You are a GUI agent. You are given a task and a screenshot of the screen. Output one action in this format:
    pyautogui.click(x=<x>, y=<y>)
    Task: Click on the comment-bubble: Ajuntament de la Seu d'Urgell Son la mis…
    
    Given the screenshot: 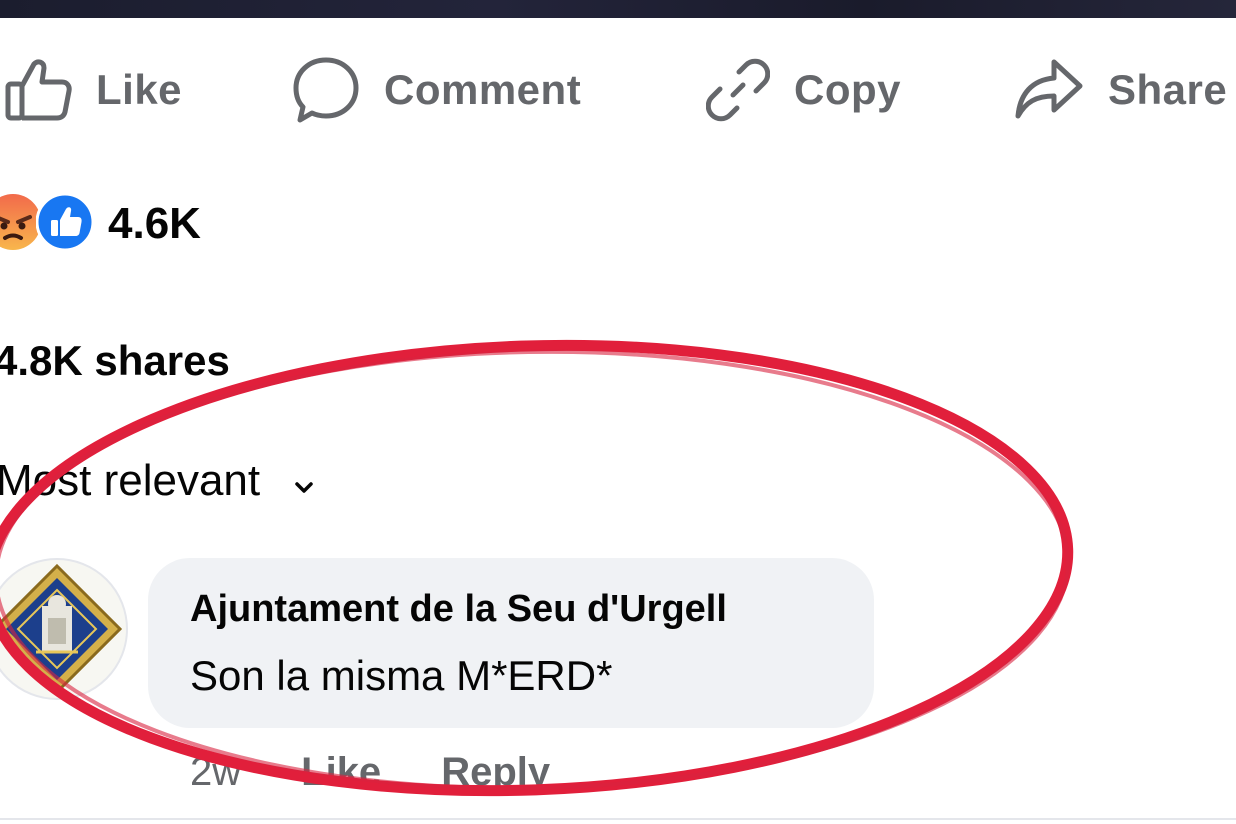 What is the action you would take?
    pyautogui.click(x=511, y=643)
    